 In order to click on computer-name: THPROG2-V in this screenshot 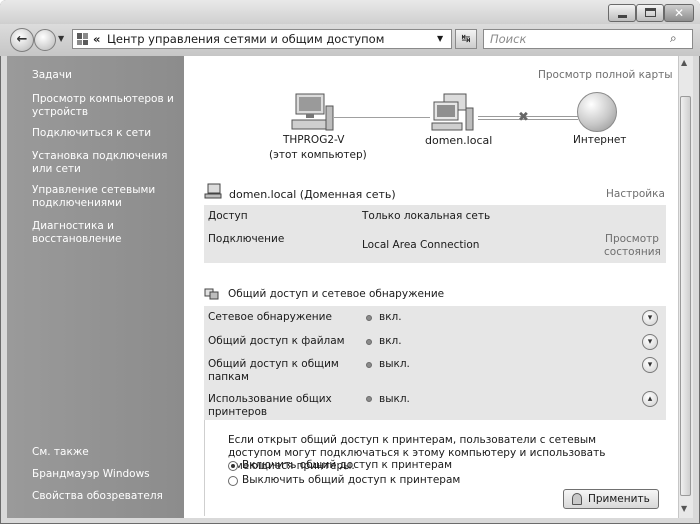, I will do `click(314, 140)`.